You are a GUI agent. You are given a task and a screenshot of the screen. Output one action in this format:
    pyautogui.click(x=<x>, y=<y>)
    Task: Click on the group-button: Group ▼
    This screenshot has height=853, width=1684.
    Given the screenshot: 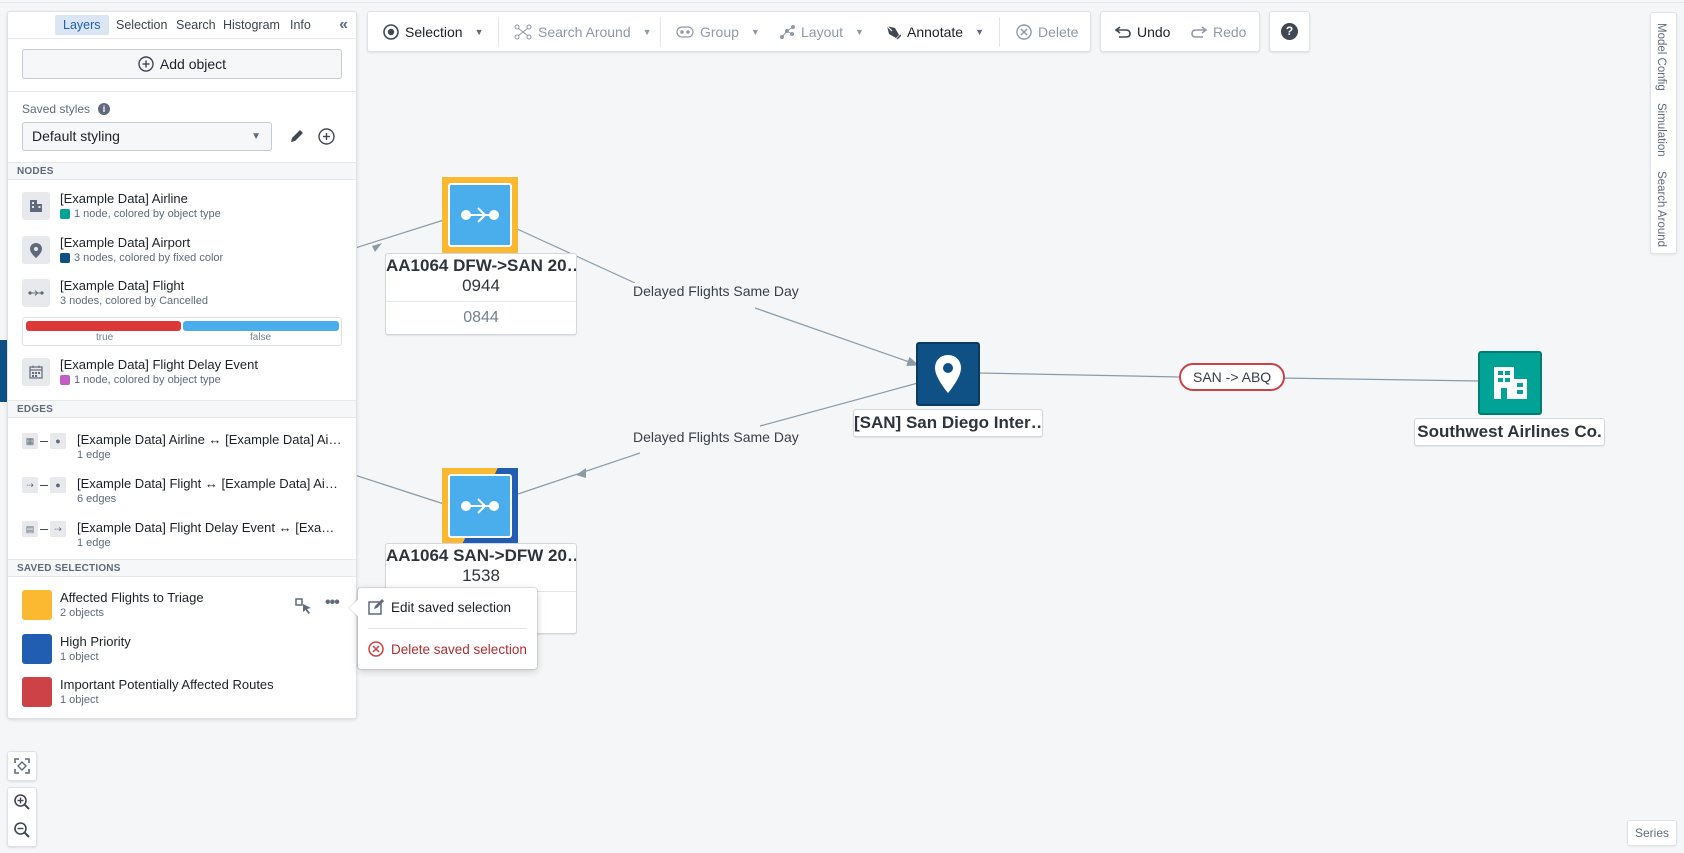 What is the action you would take?
    pyautogui.click(x=718, y=31)
    